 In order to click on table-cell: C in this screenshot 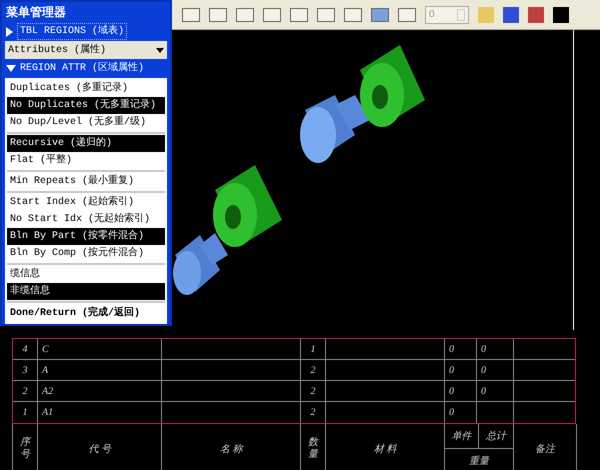, I will do `click(100, 349)`.